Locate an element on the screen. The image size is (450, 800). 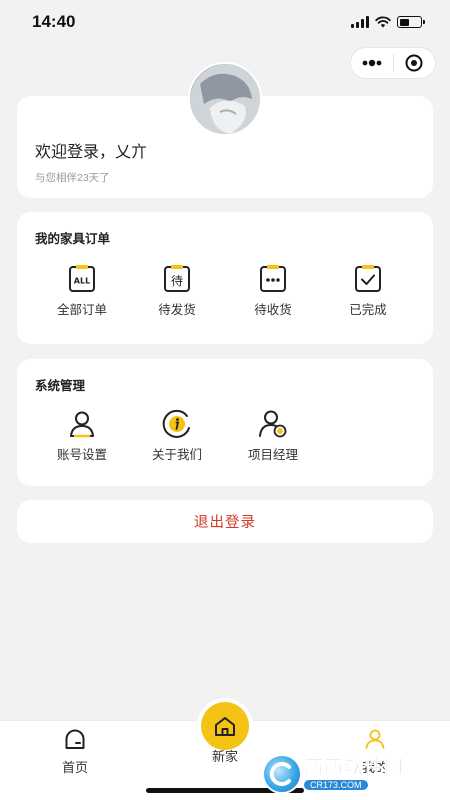
order-item-pending-receipt: 待收货 is located at coordinates (273, 290).